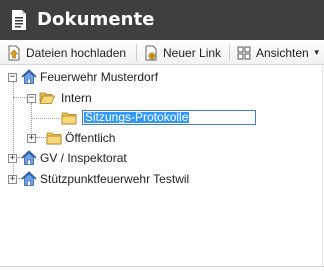 Image resolution: width=324 pixels, height=271 pixels. What do you see at coordinates (162, 20) in the screenshot?
I see `title-bar: Dokumente` at bounding box center [162, 20].